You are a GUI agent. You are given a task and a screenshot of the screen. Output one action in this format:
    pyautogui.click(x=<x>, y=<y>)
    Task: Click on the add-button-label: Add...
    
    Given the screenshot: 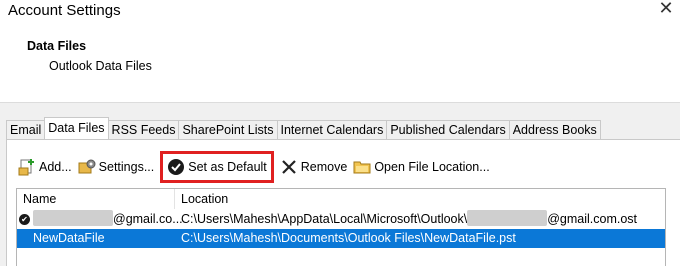 What is the action you would take?
    pyautogui.click(x=55, y=167)
    